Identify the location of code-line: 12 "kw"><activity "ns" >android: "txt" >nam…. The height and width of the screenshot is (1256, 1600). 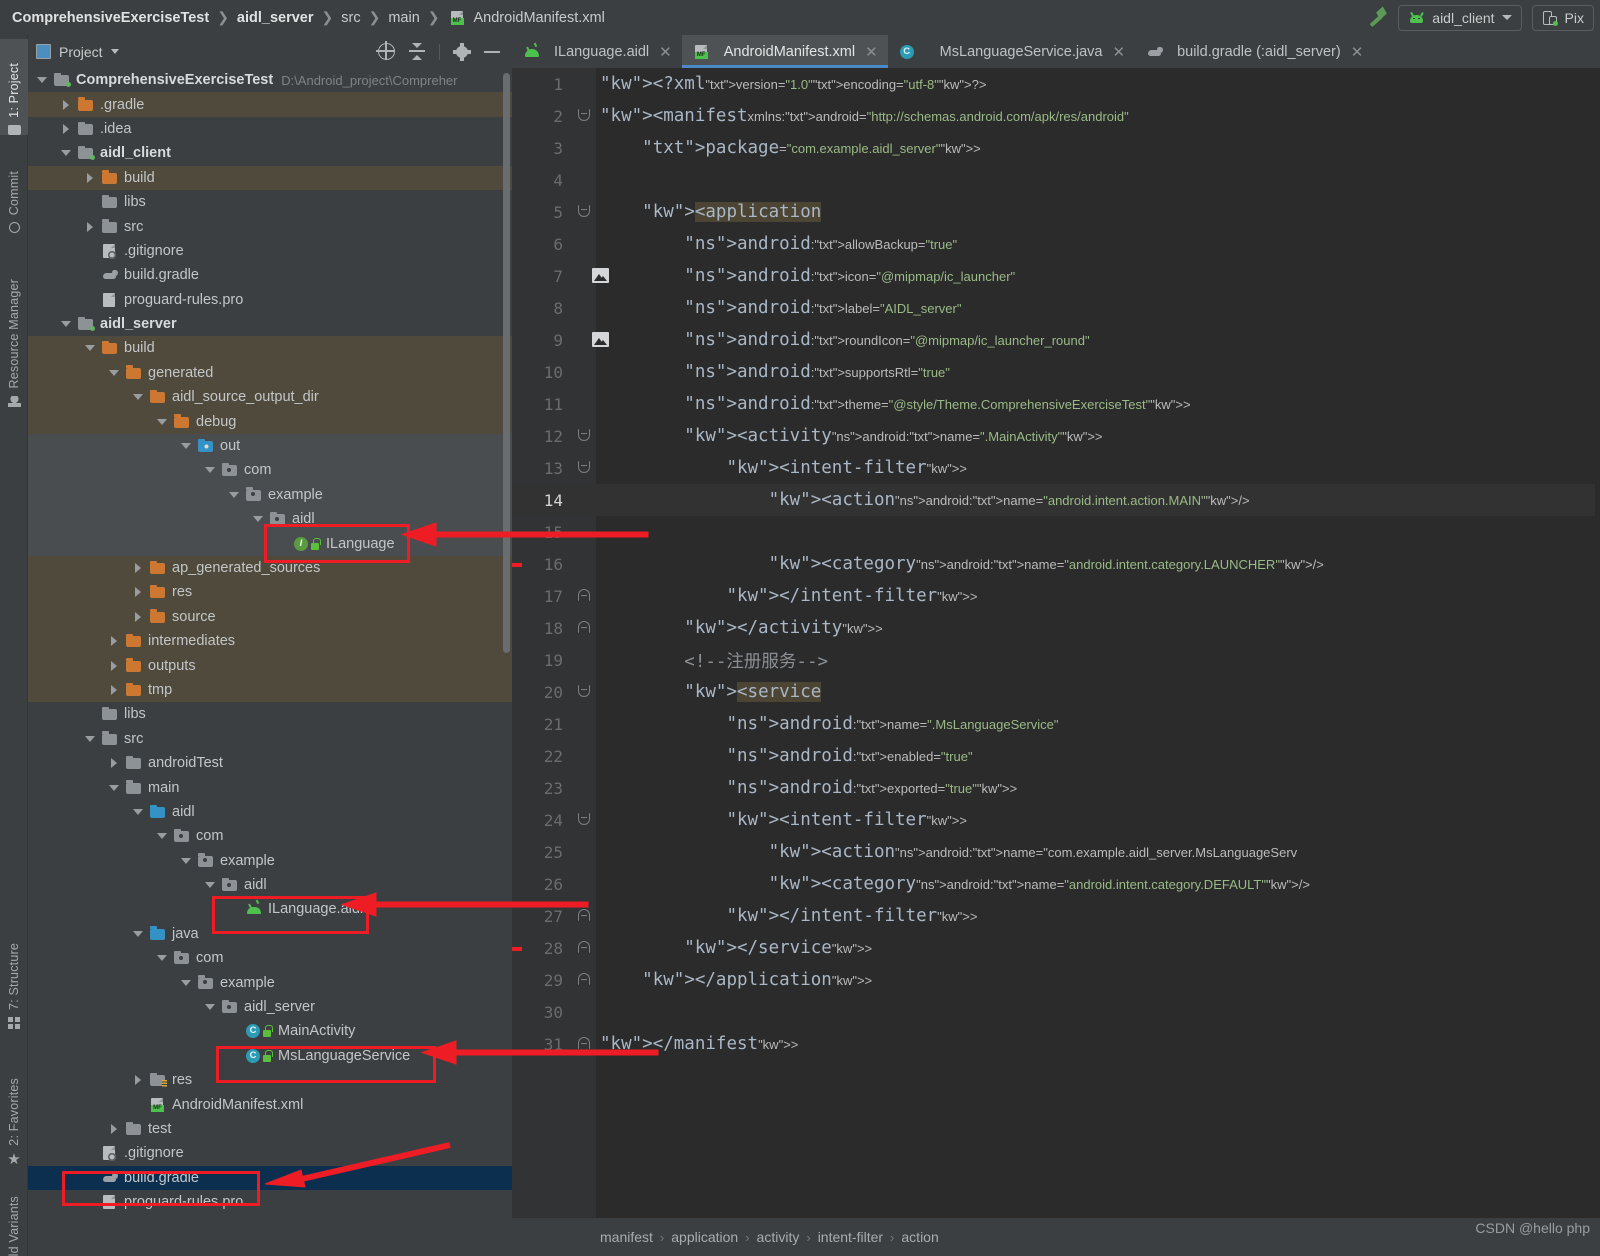
(1056, 436).